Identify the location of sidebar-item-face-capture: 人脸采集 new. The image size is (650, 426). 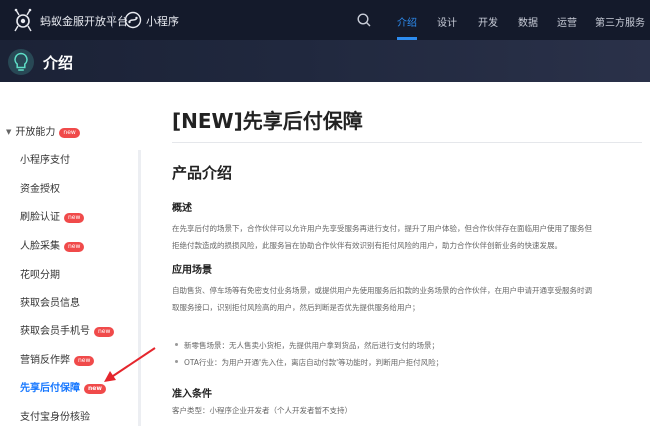
(52, 244).